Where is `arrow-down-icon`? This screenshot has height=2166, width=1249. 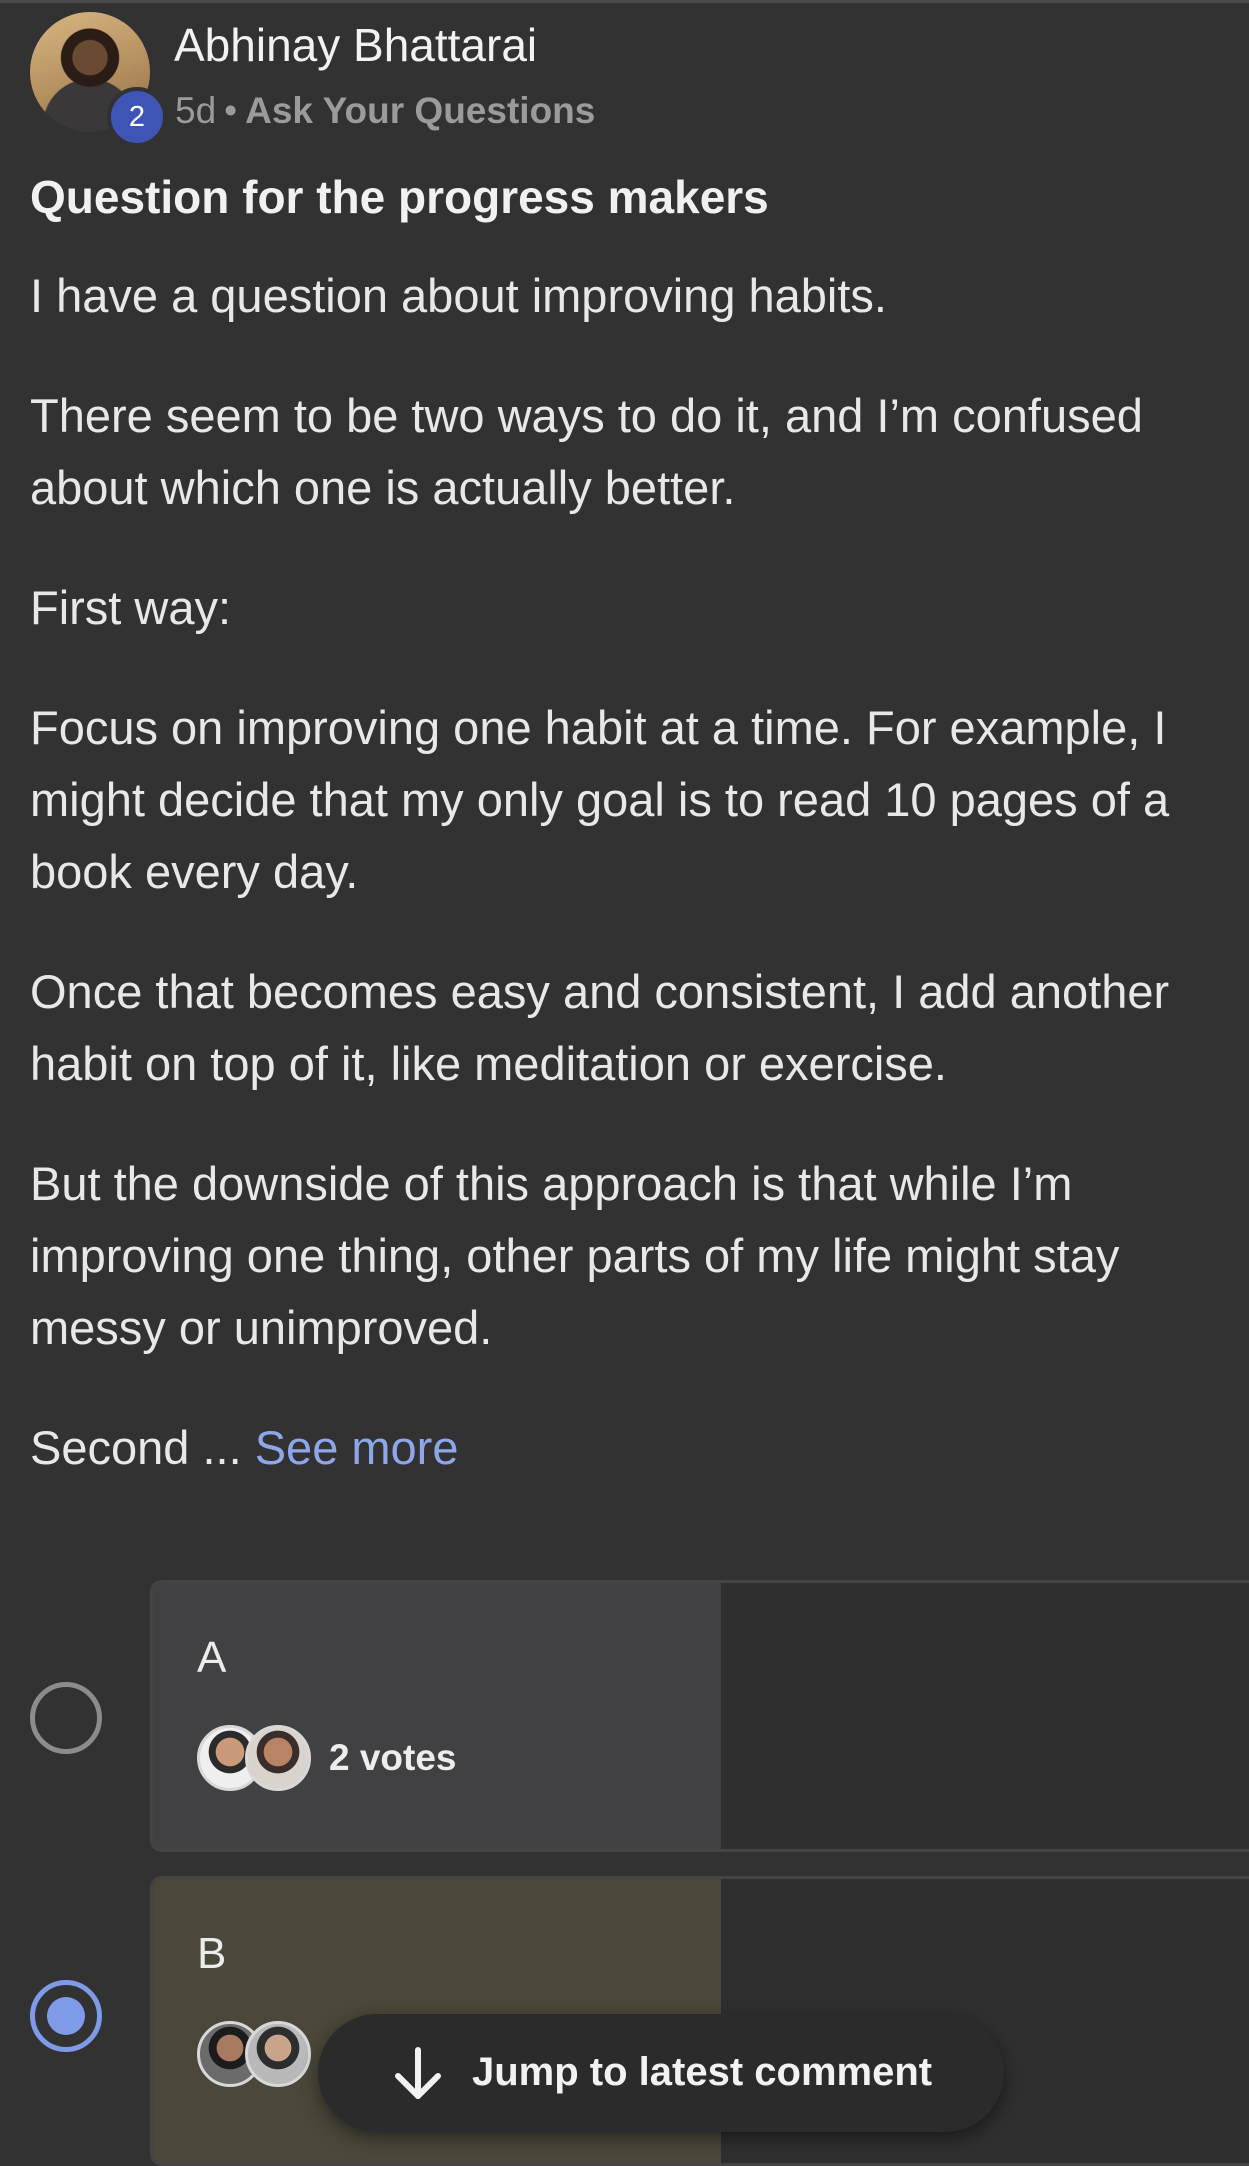 arrow-down-icon is located at coordinates (418, 2073).